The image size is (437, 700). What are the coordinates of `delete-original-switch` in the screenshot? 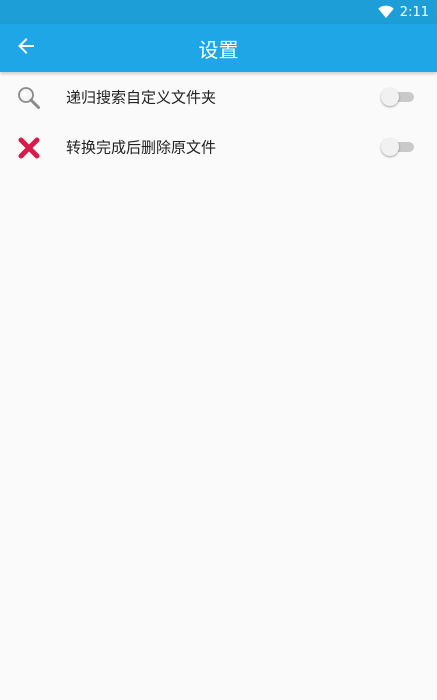 It's located at (397, 147).